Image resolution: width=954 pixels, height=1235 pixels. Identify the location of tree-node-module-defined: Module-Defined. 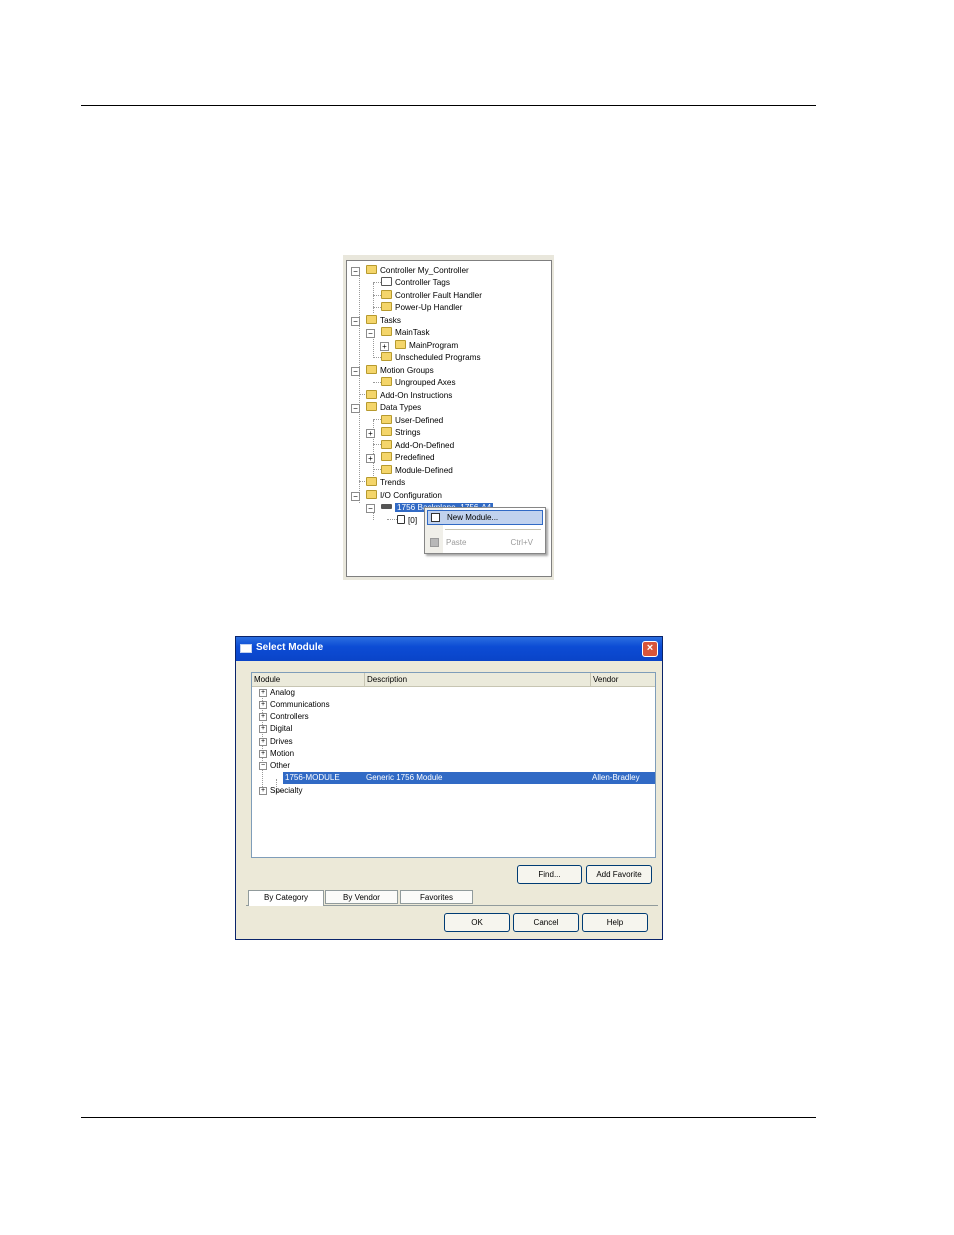
(417, 471).